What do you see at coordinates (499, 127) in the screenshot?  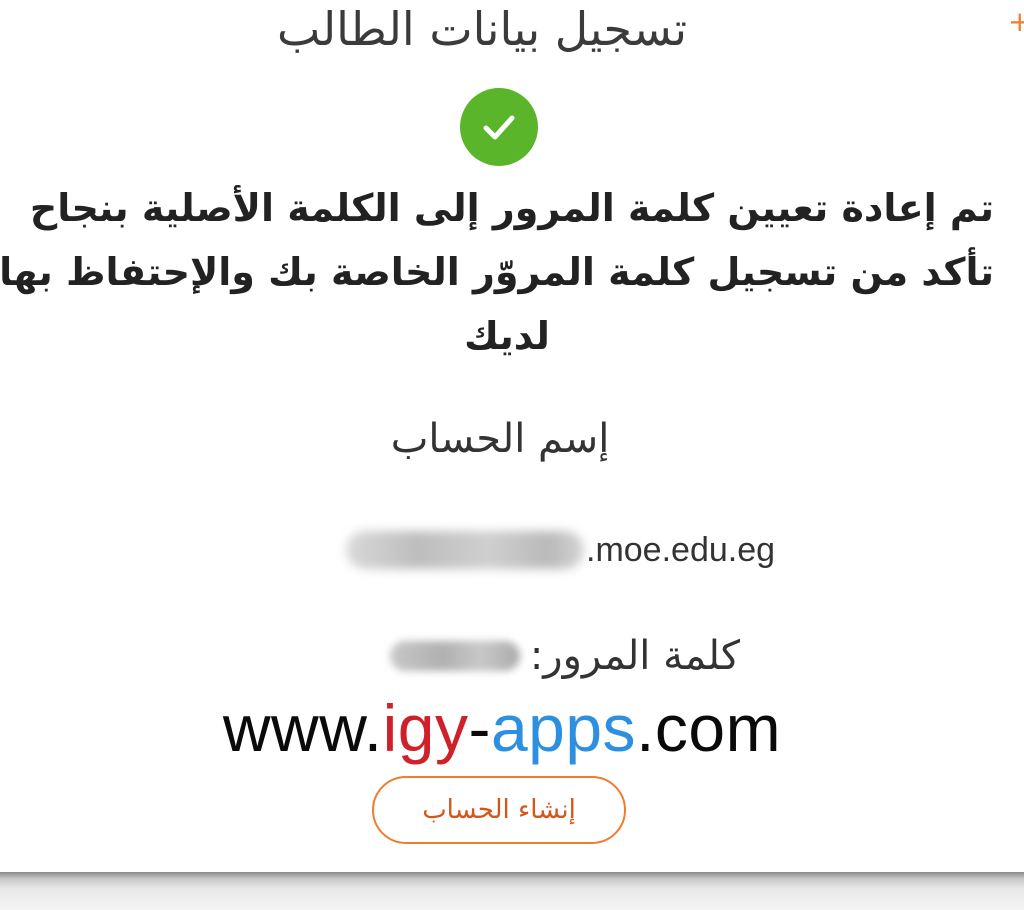 I see `check-circle-icon` at bounding box center [499, 127].